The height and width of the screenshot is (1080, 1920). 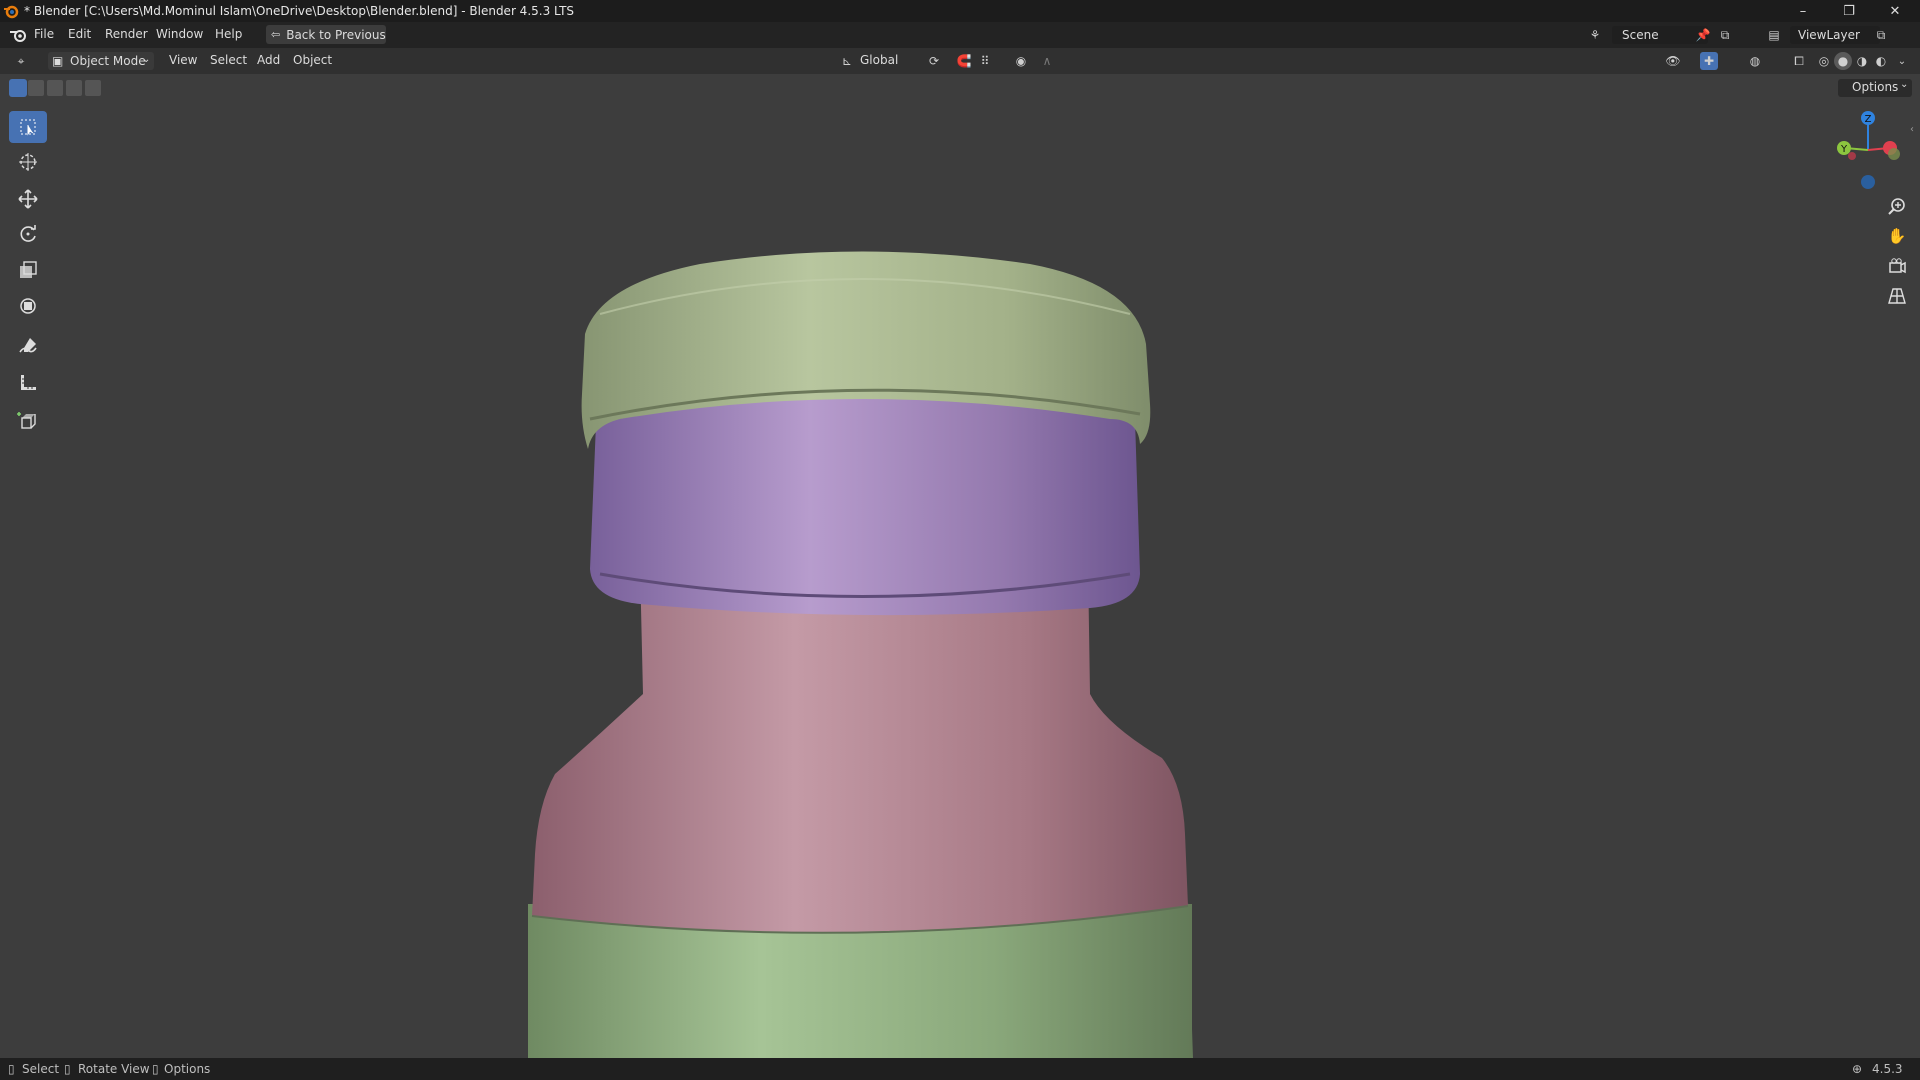 What do you see at coordinates (183, 60) in the screenshot?
I see `header-menu-view: View` at bounding box center [183, 60].